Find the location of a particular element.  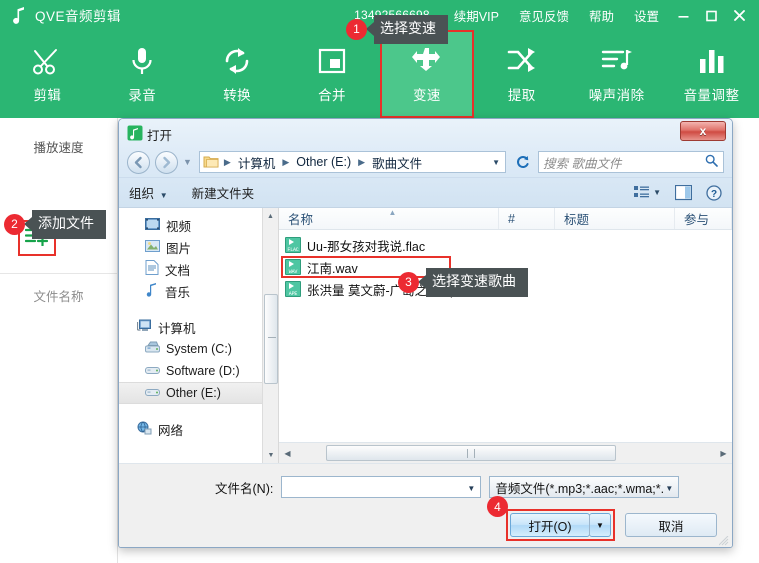

nav-item-music: 音乐 is located at coordinates (198, 291).